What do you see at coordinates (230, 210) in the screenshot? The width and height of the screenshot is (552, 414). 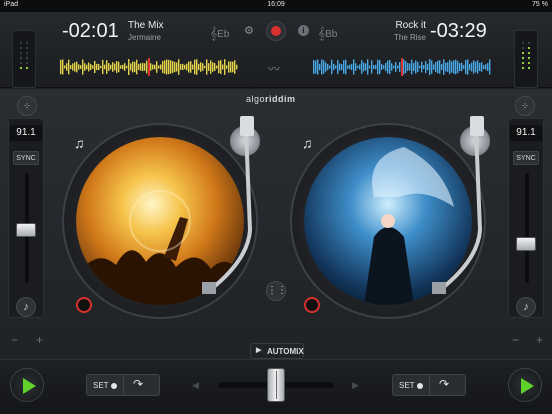 I see `deck-a-tonearm` at bounding box center [230, 210].